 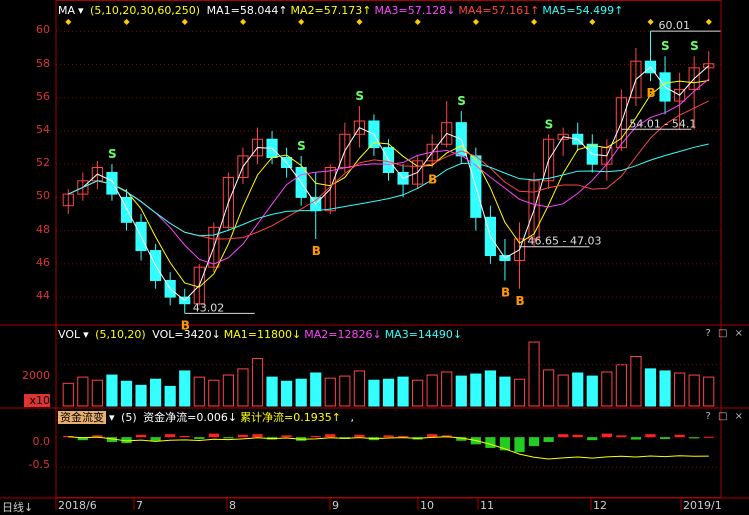 I want to click on flow-indicator-header: 资金流变 ▾ (5) 资金净流=0.006↓ 累计净流=0.1935↑ ,, so click(x=207, y=418).